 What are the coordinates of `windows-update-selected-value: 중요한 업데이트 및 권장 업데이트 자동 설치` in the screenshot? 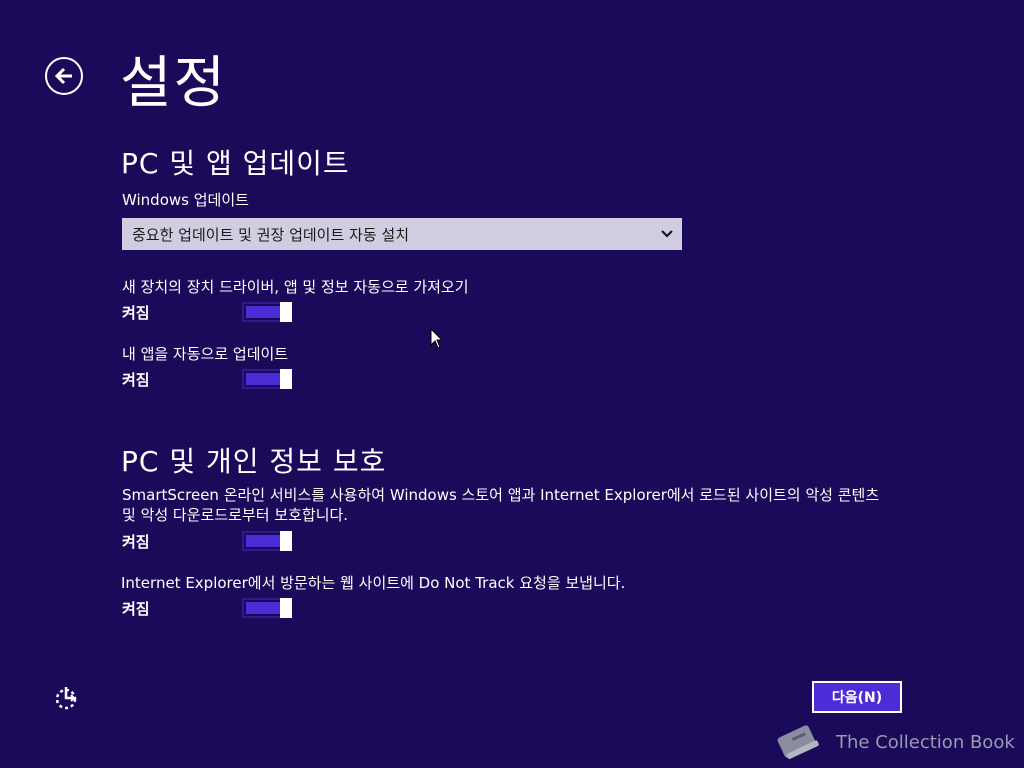 It's located at (271, 234).